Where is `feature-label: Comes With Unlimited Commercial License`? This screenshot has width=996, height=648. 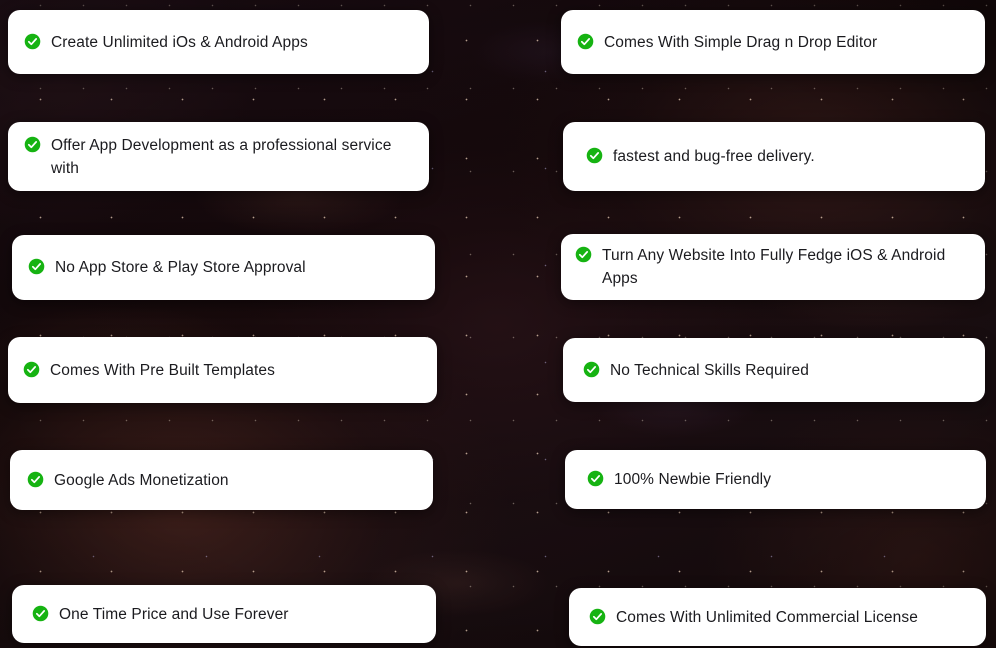
feature-label: Comes With Unlimited Commercial License is located at coordinates (767, 617).